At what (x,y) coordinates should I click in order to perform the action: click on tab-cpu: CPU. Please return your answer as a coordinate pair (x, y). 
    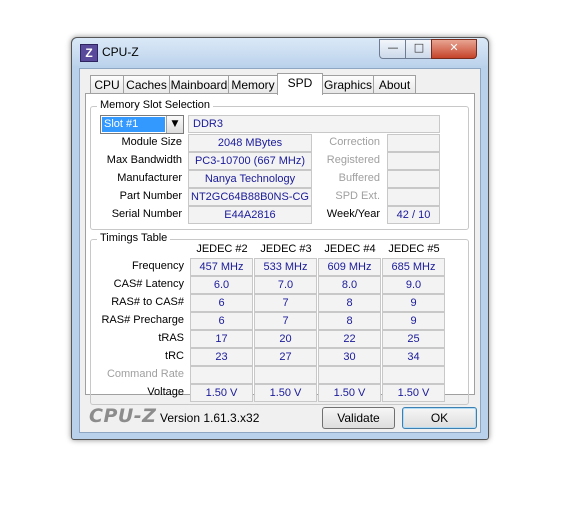
    Looking at the image, I should click on (107, 84).